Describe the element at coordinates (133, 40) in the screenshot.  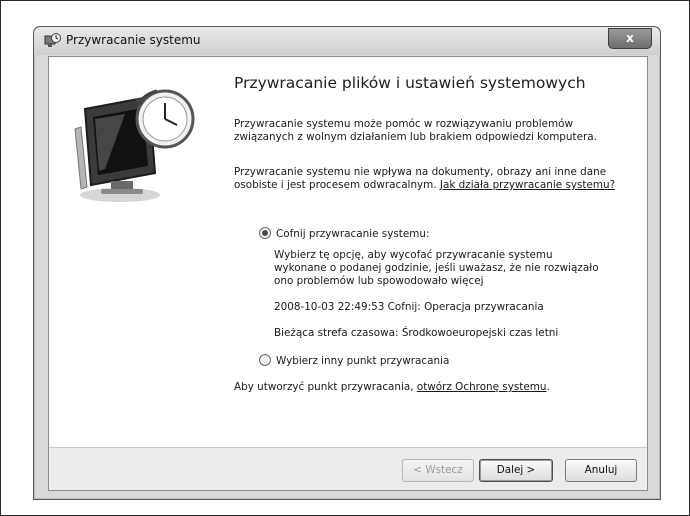
I see `window-title: Przywracanie systemu` at that location.